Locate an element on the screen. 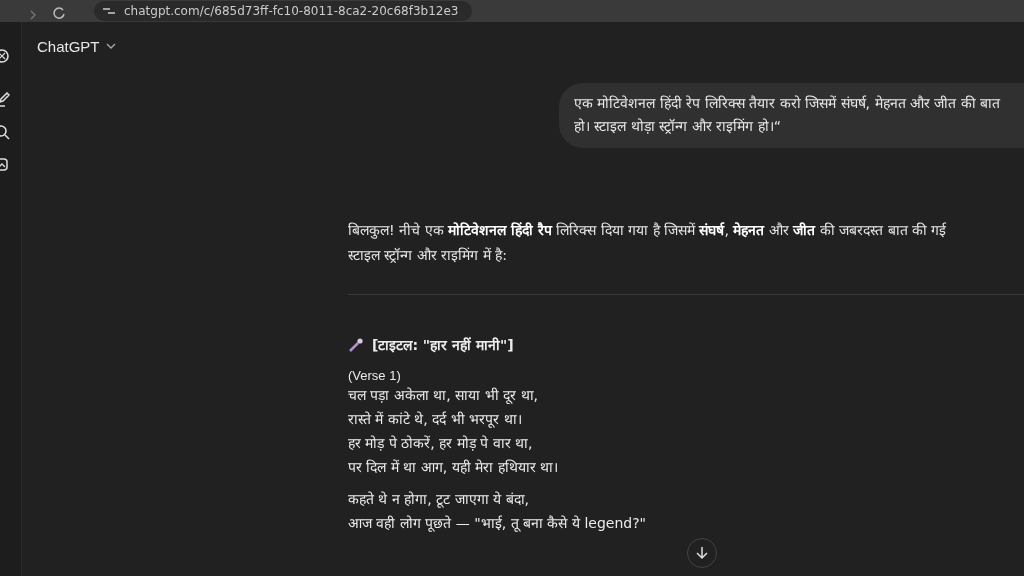  lyric-line: रास्ते में कांटे थे, दर्द भी भरपूर था। is located at coordinates (435, 420).